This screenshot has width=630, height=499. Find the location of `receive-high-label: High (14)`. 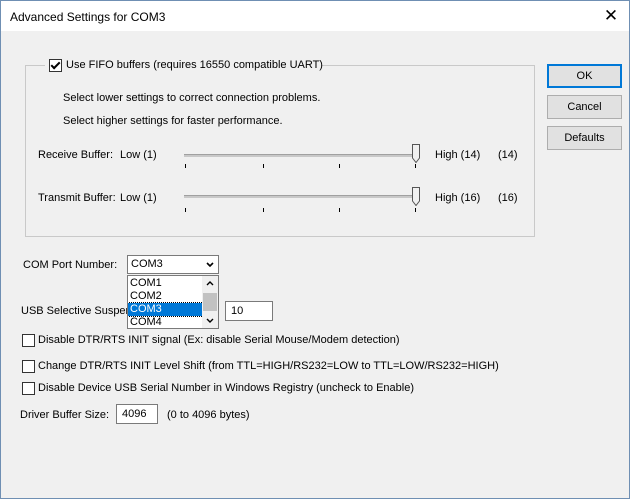

receive-high-label: High (14) is located at coordinates (458, 155).